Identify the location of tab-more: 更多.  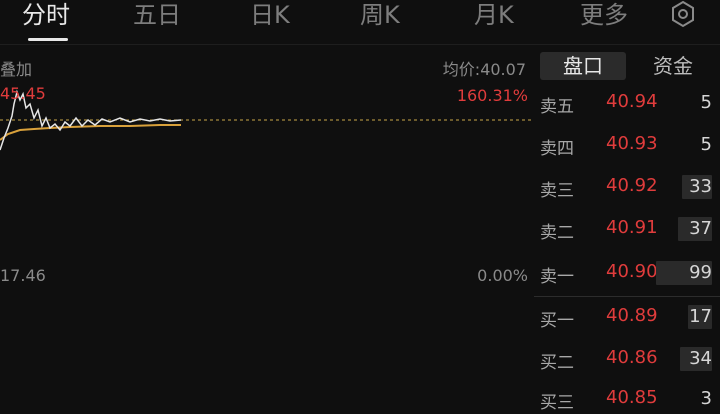
(604, 18).